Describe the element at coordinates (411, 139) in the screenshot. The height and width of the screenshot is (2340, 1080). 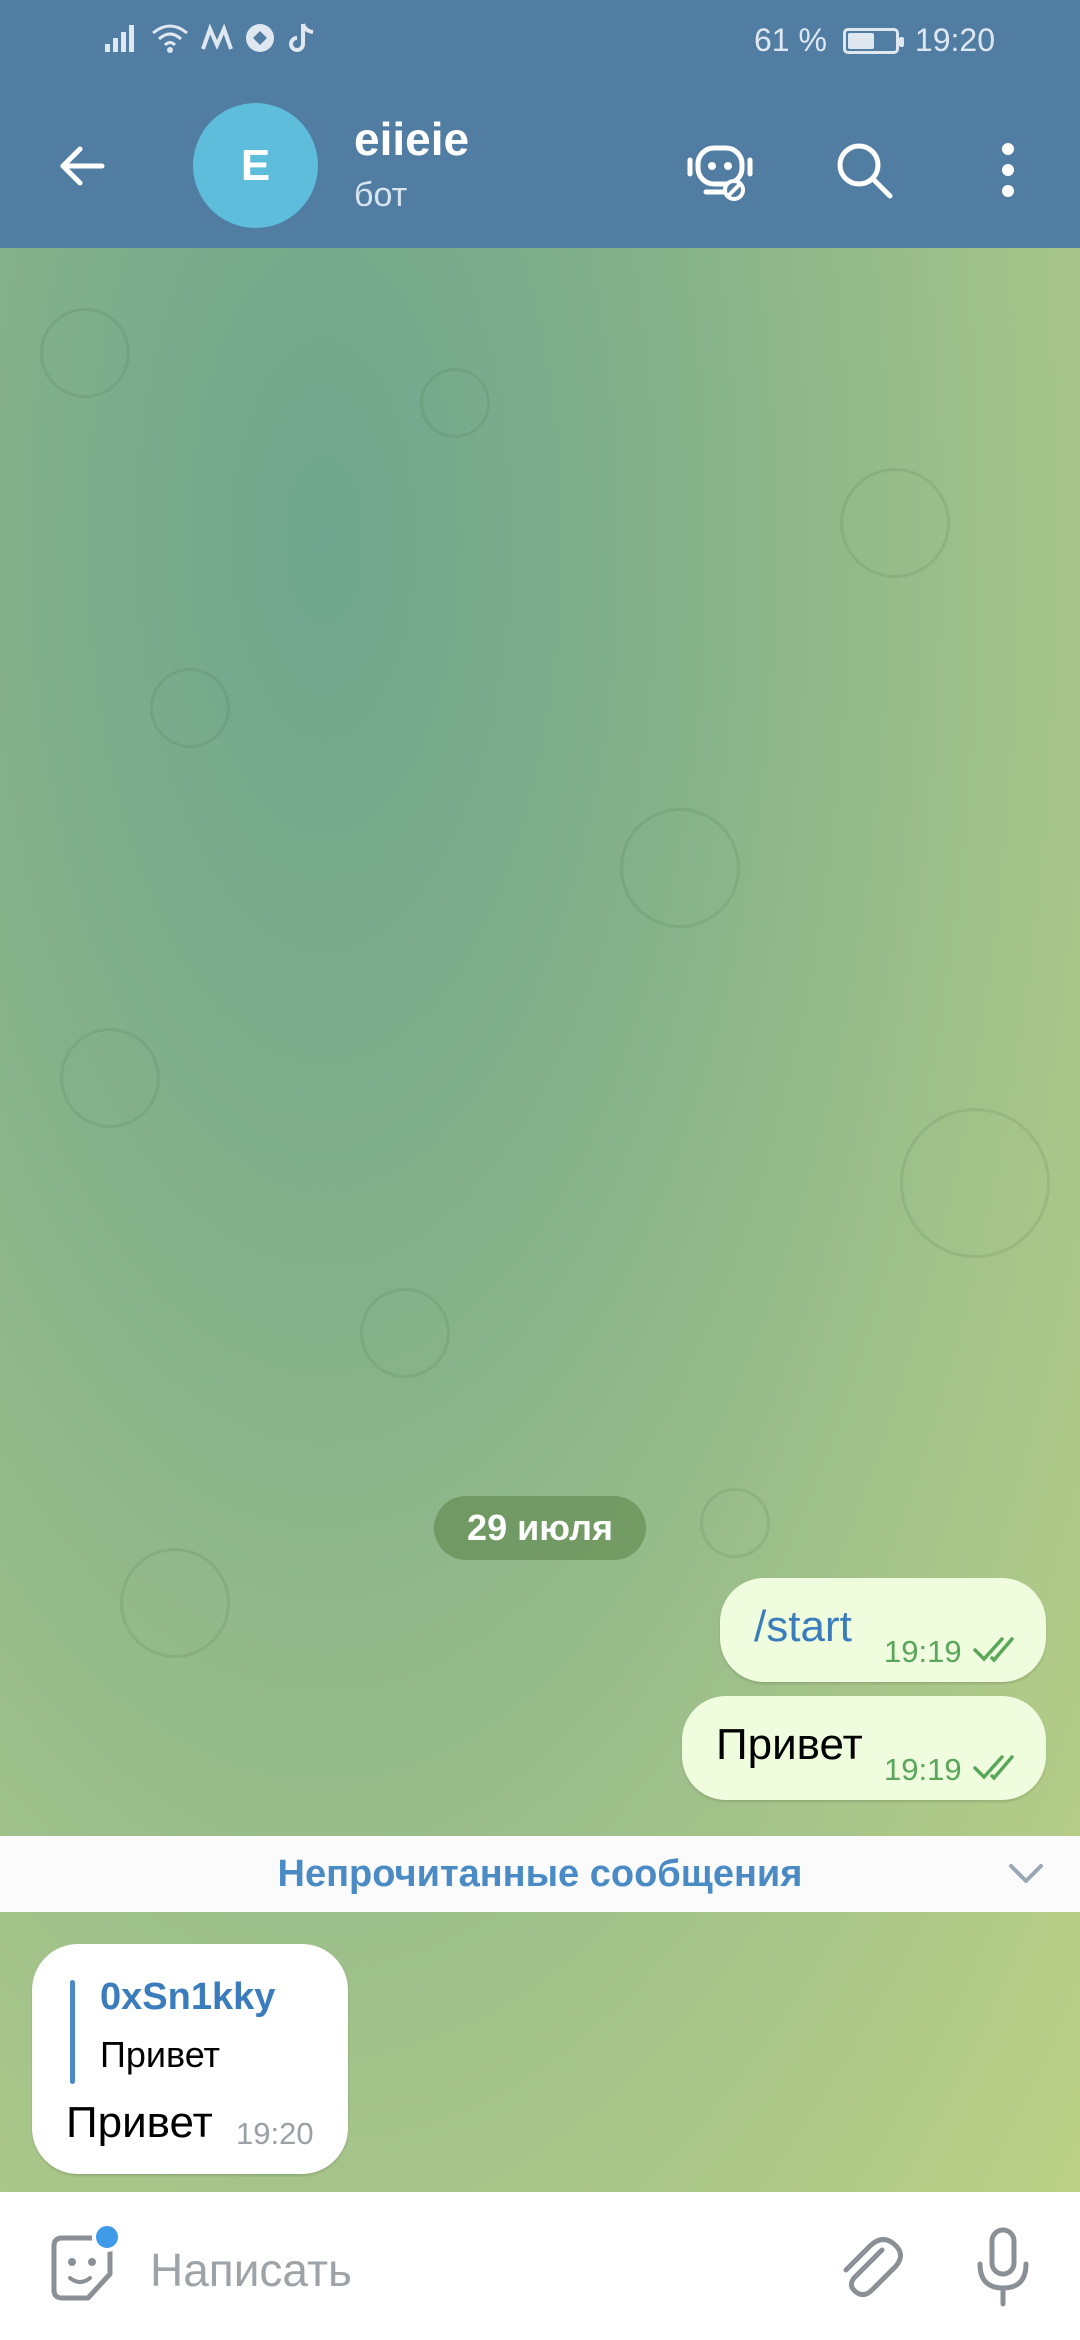
I see `chat-title: eiieie` at that location.